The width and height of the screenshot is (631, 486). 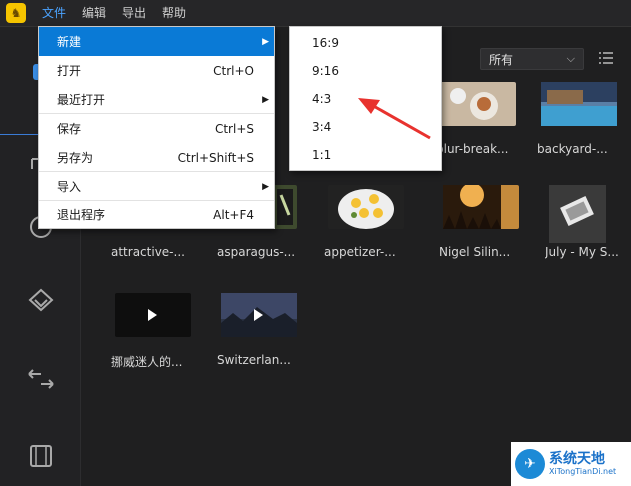 I want to click on annotation-arrow-icon, so click(x=394, y=119).